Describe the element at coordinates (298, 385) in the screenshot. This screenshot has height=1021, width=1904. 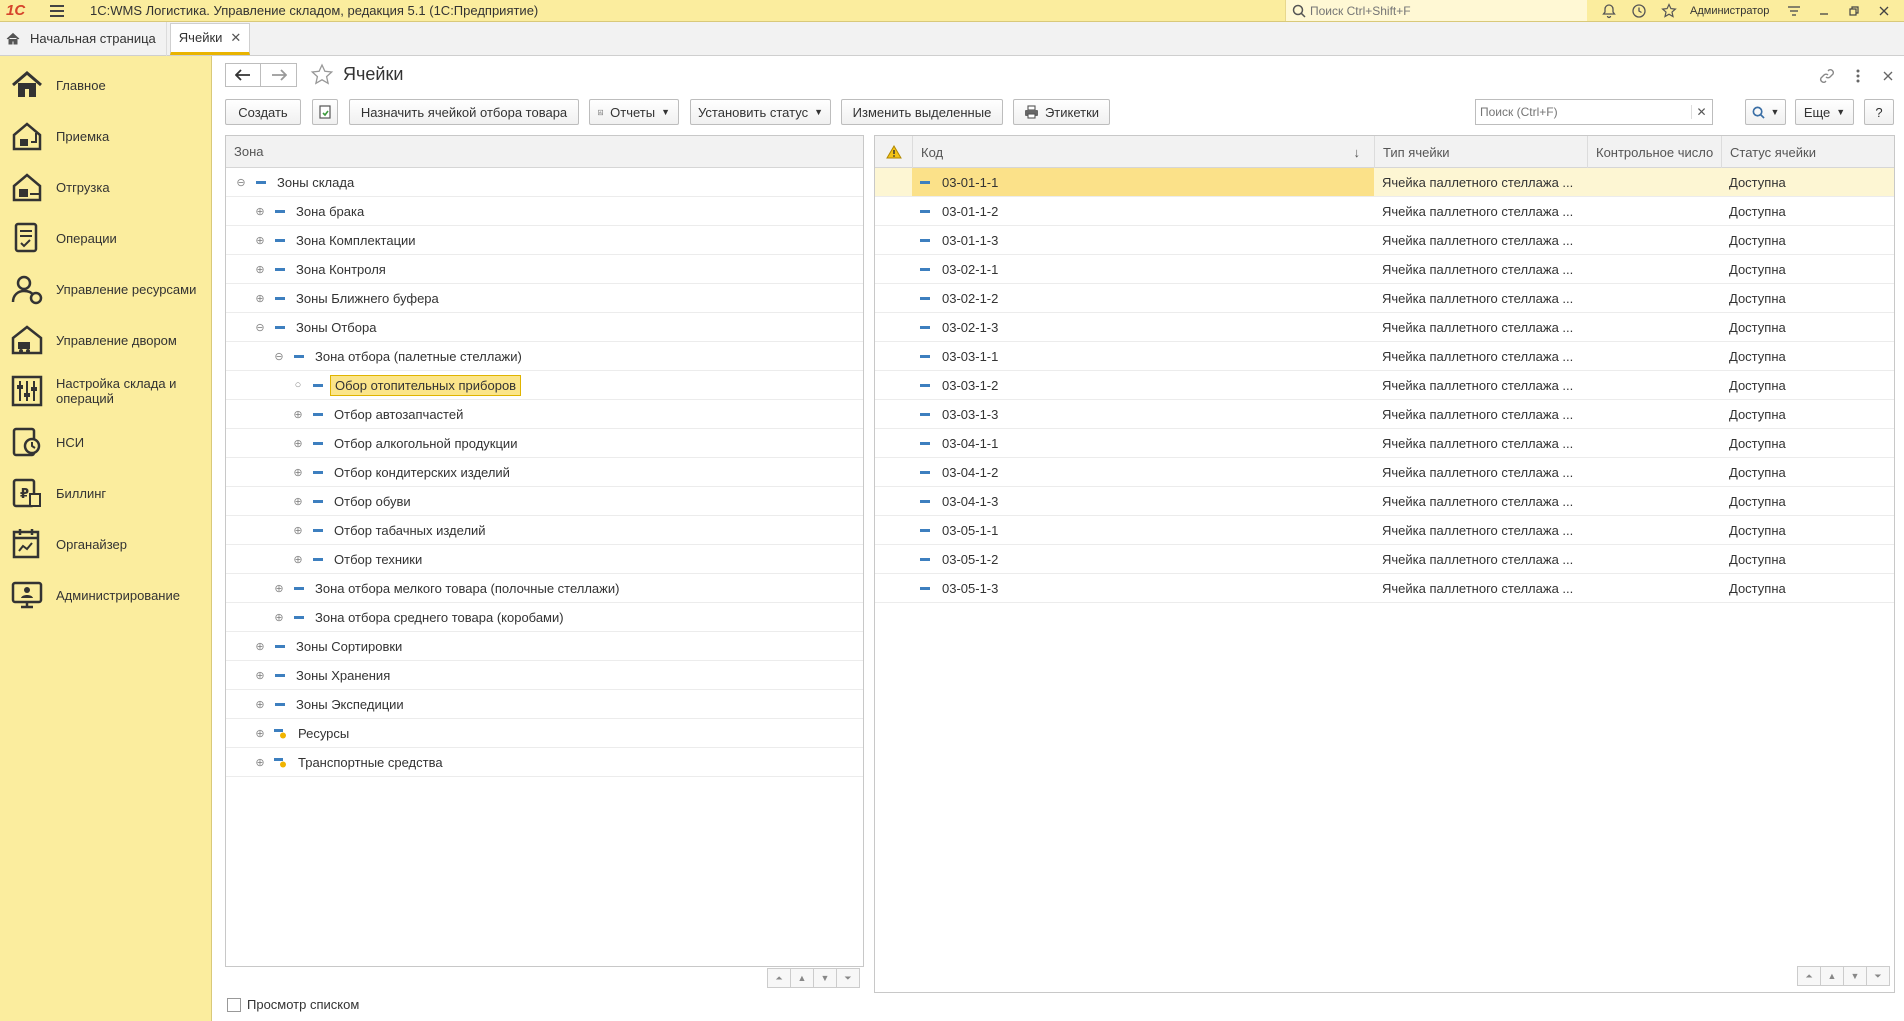
I see `leaf-icon: ○` at that location.